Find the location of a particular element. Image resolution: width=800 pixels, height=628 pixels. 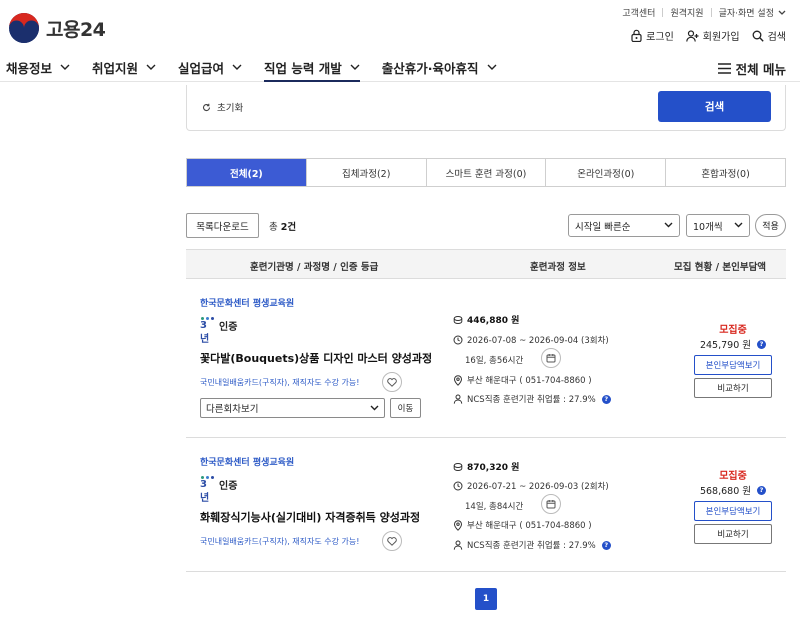

nav-item-label: 취업지원 is located at coordinates (115, 68).